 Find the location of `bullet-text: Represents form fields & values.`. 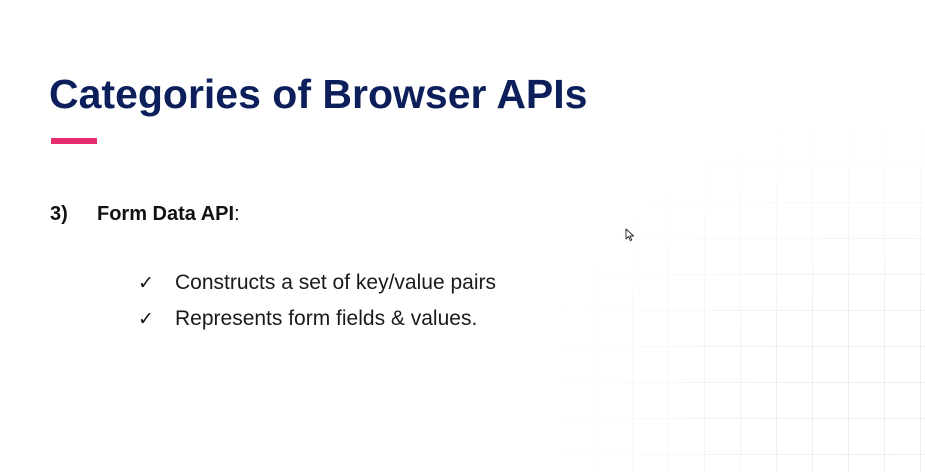

bullet-text: Represents form fields & values. is located at coordinates (326, 318).